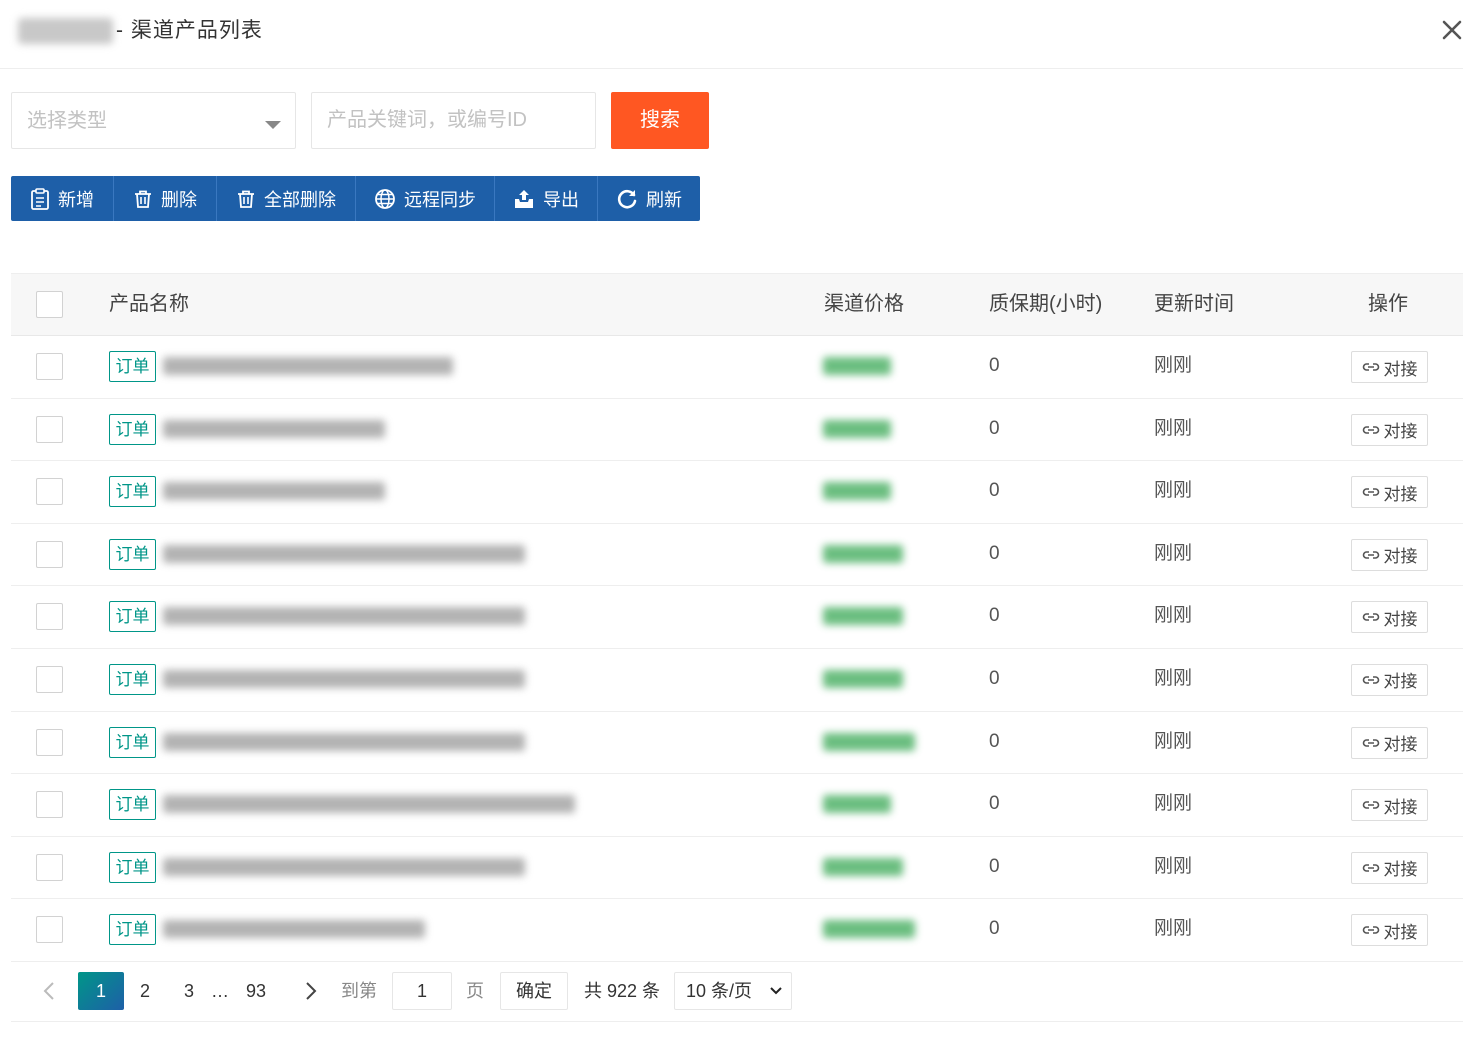 The height and width of the screenshot is (1055, 1463). What do you see at coordinates (731, 34) in the screenshot?
I see `dialog-header: - 渠道产品列表` at bounding box center [731, 34].